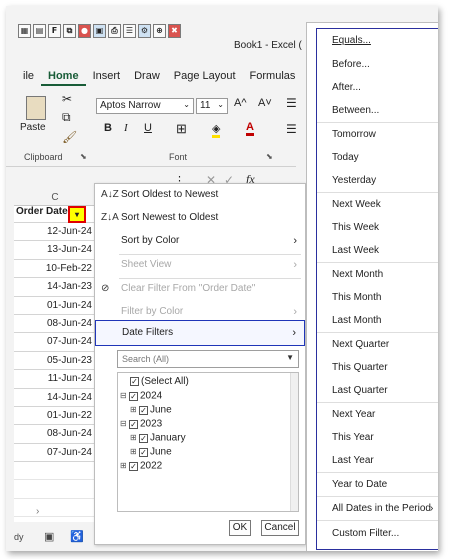 This screenshot has height=559, width=453. I want to click on align-left-icon: ☰, so click(291, 129).